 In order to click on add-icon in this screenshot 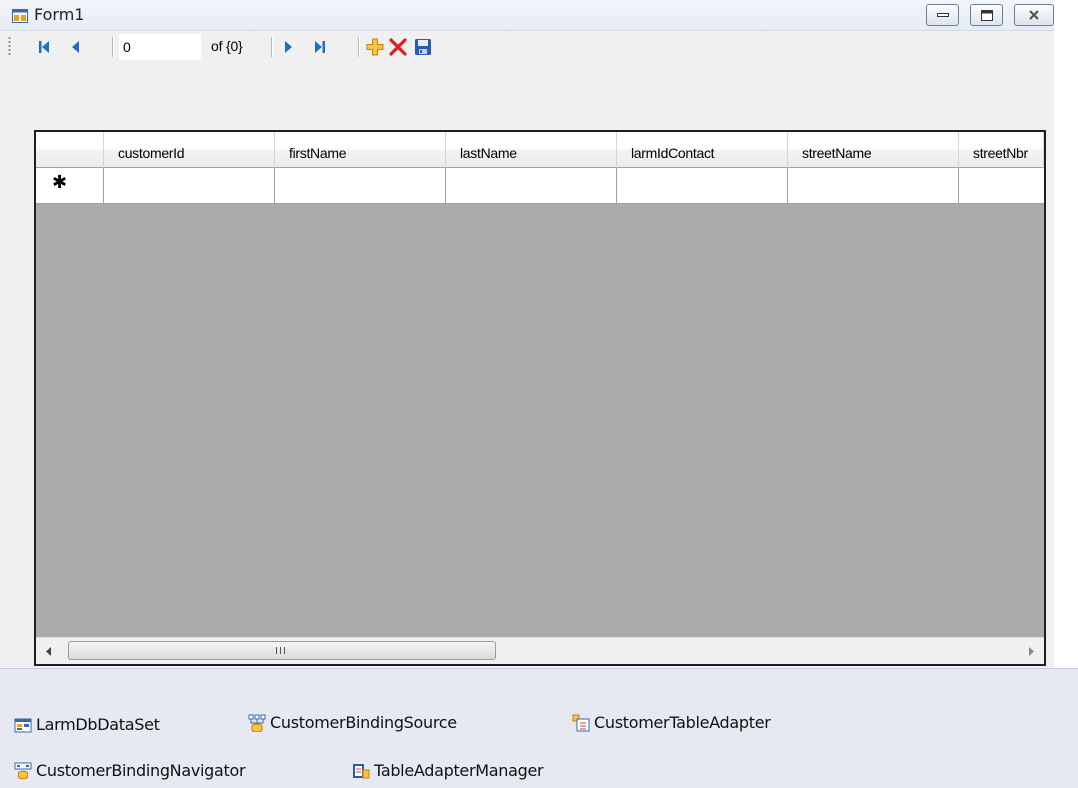, I will do `click(375, 47)`.